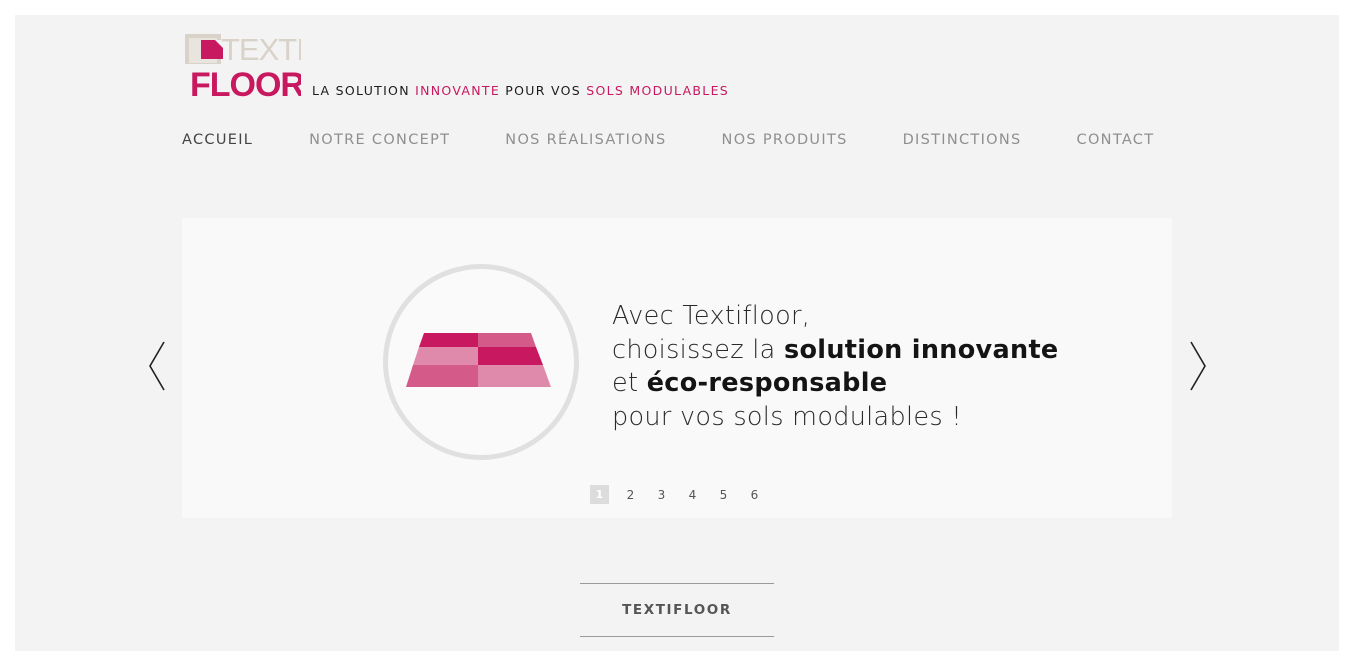  I want to click on slider-prev-button, so click(157, 366).